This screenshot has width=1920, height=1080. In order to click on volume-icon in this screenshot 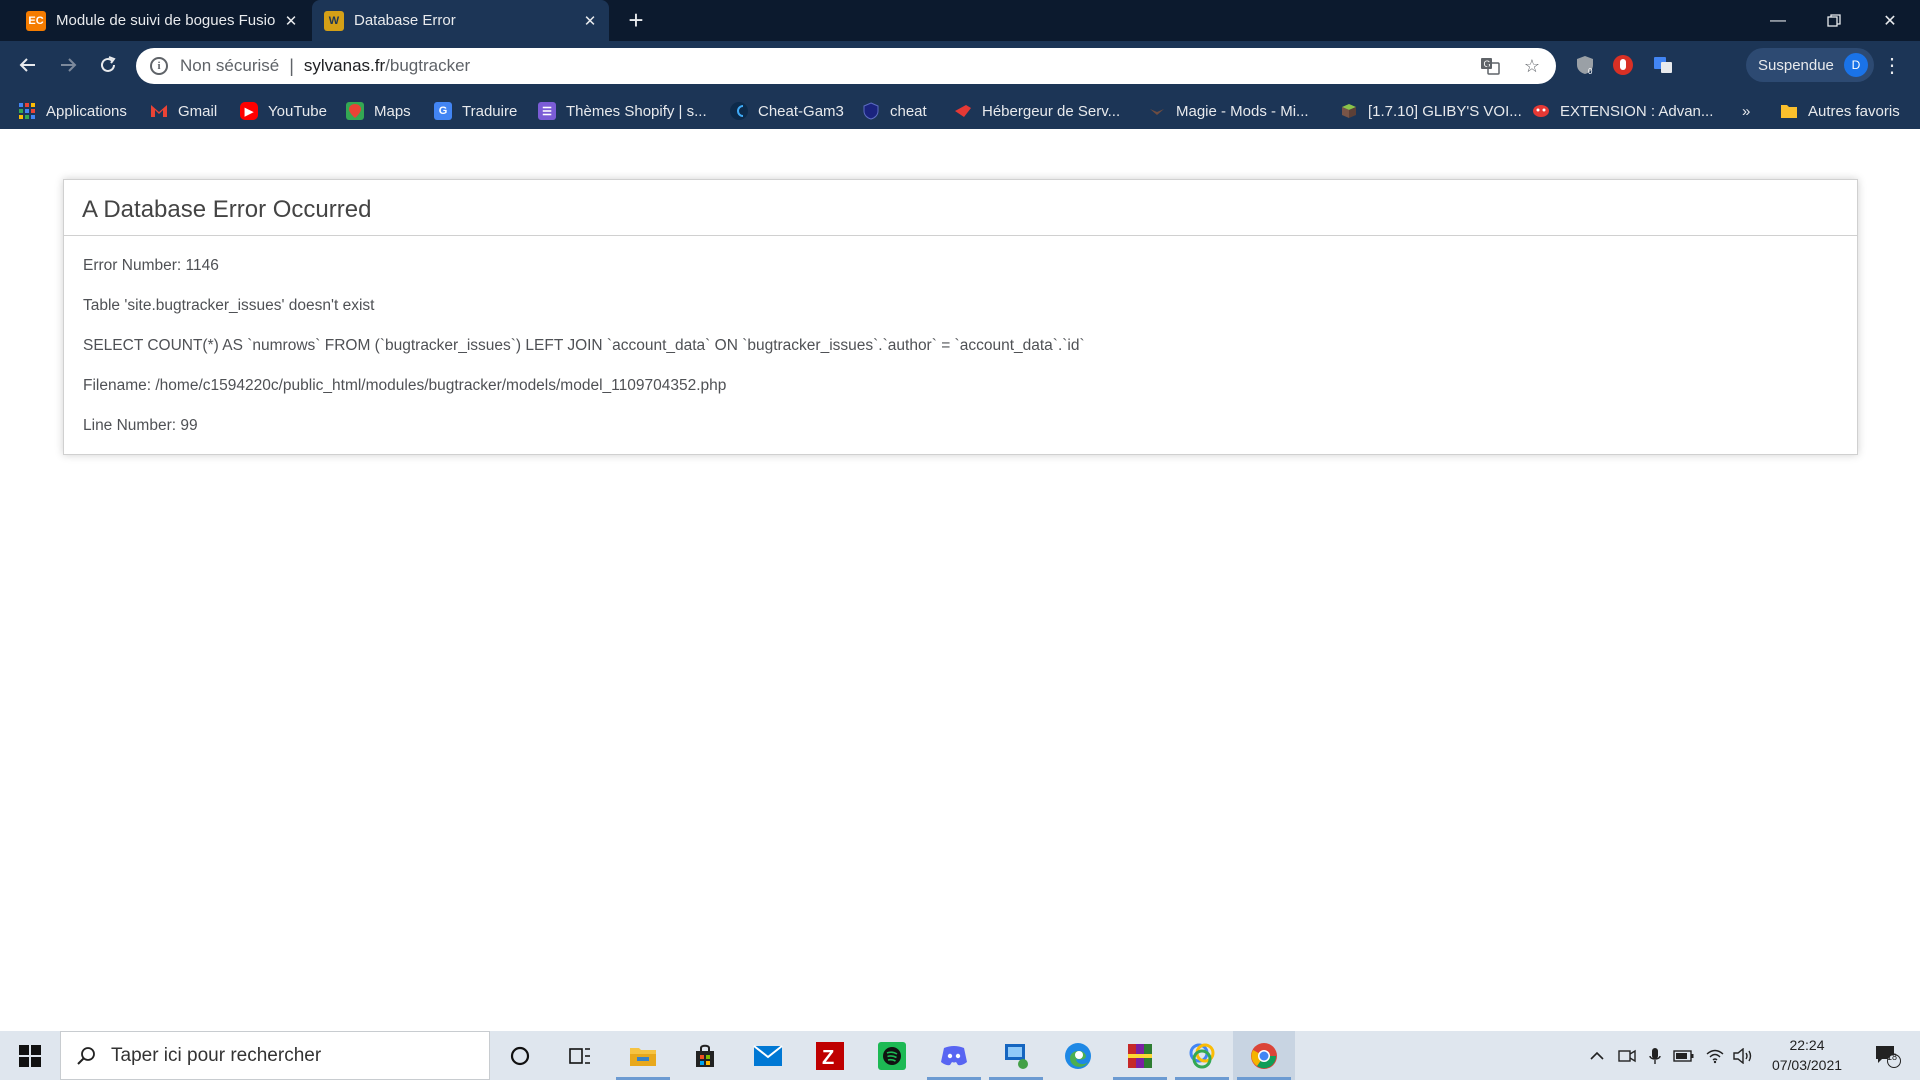, I will do `click(1743, 1055)`.